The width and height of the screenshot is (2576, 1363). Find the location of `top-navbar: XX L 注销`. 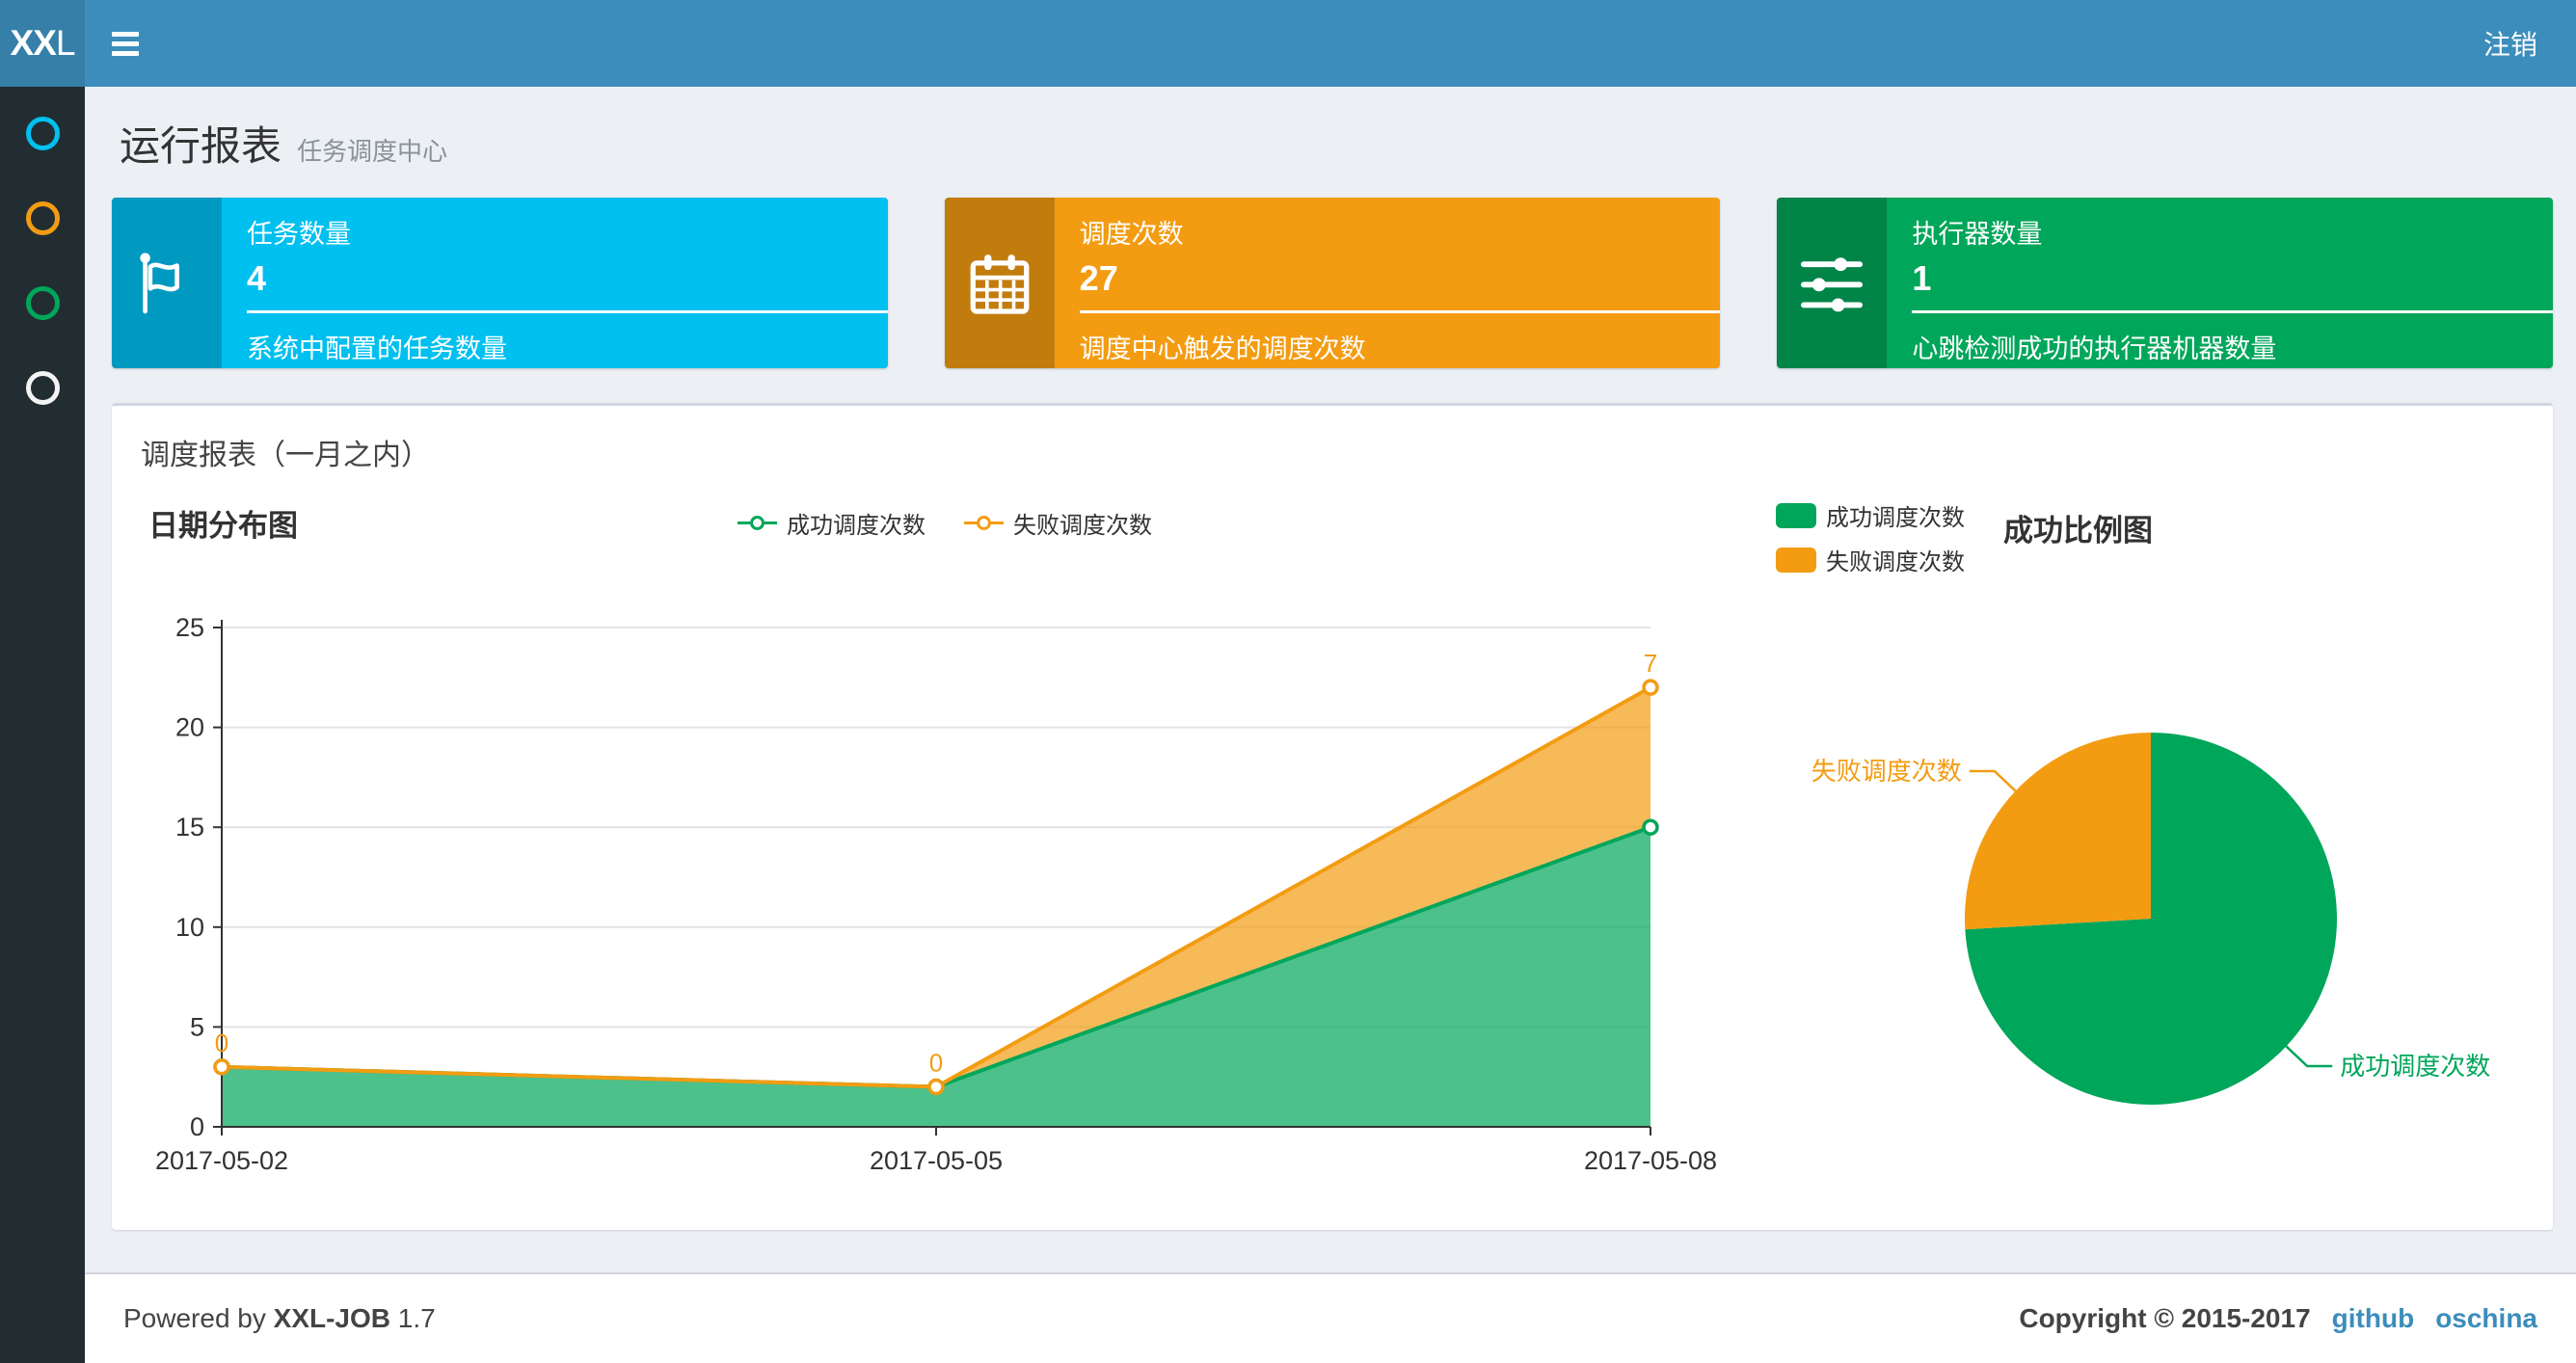

top-navbar: XX L 注销 is located at coordinates (1288, 43).